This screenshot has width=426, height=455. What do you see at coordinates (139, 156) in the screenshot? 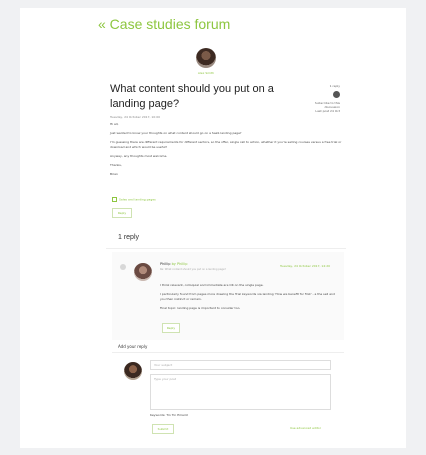
I see `post-paragraph: Anyway, any thoughts most welcome.` at bounding box center [139, 156].